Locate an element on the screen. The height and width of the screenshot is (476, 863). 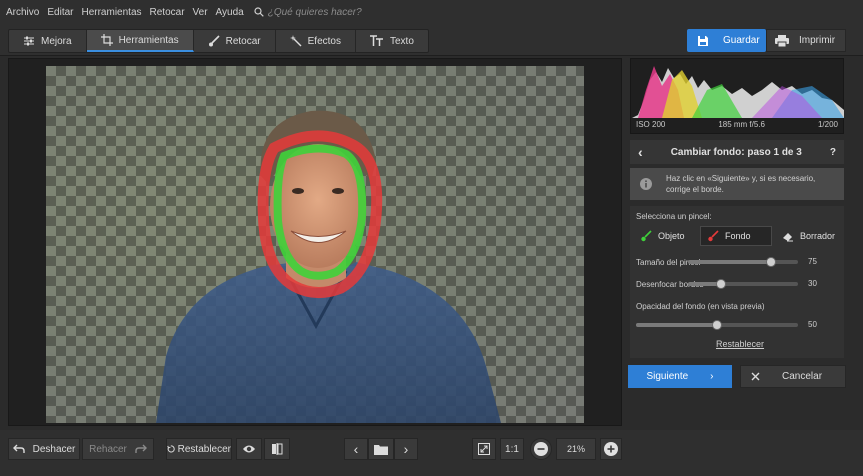
zoom-in-button is located at coordinates (611, 449).